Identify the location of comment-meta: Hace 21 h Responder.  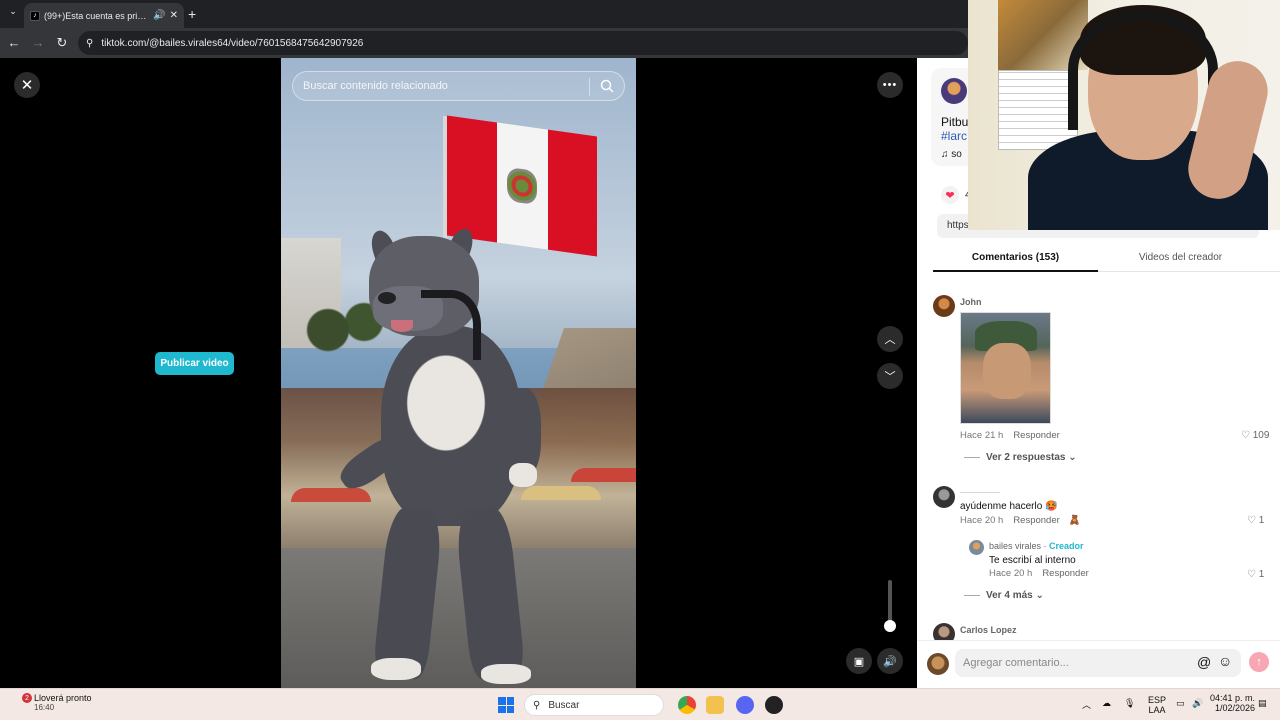
(1010, 435).